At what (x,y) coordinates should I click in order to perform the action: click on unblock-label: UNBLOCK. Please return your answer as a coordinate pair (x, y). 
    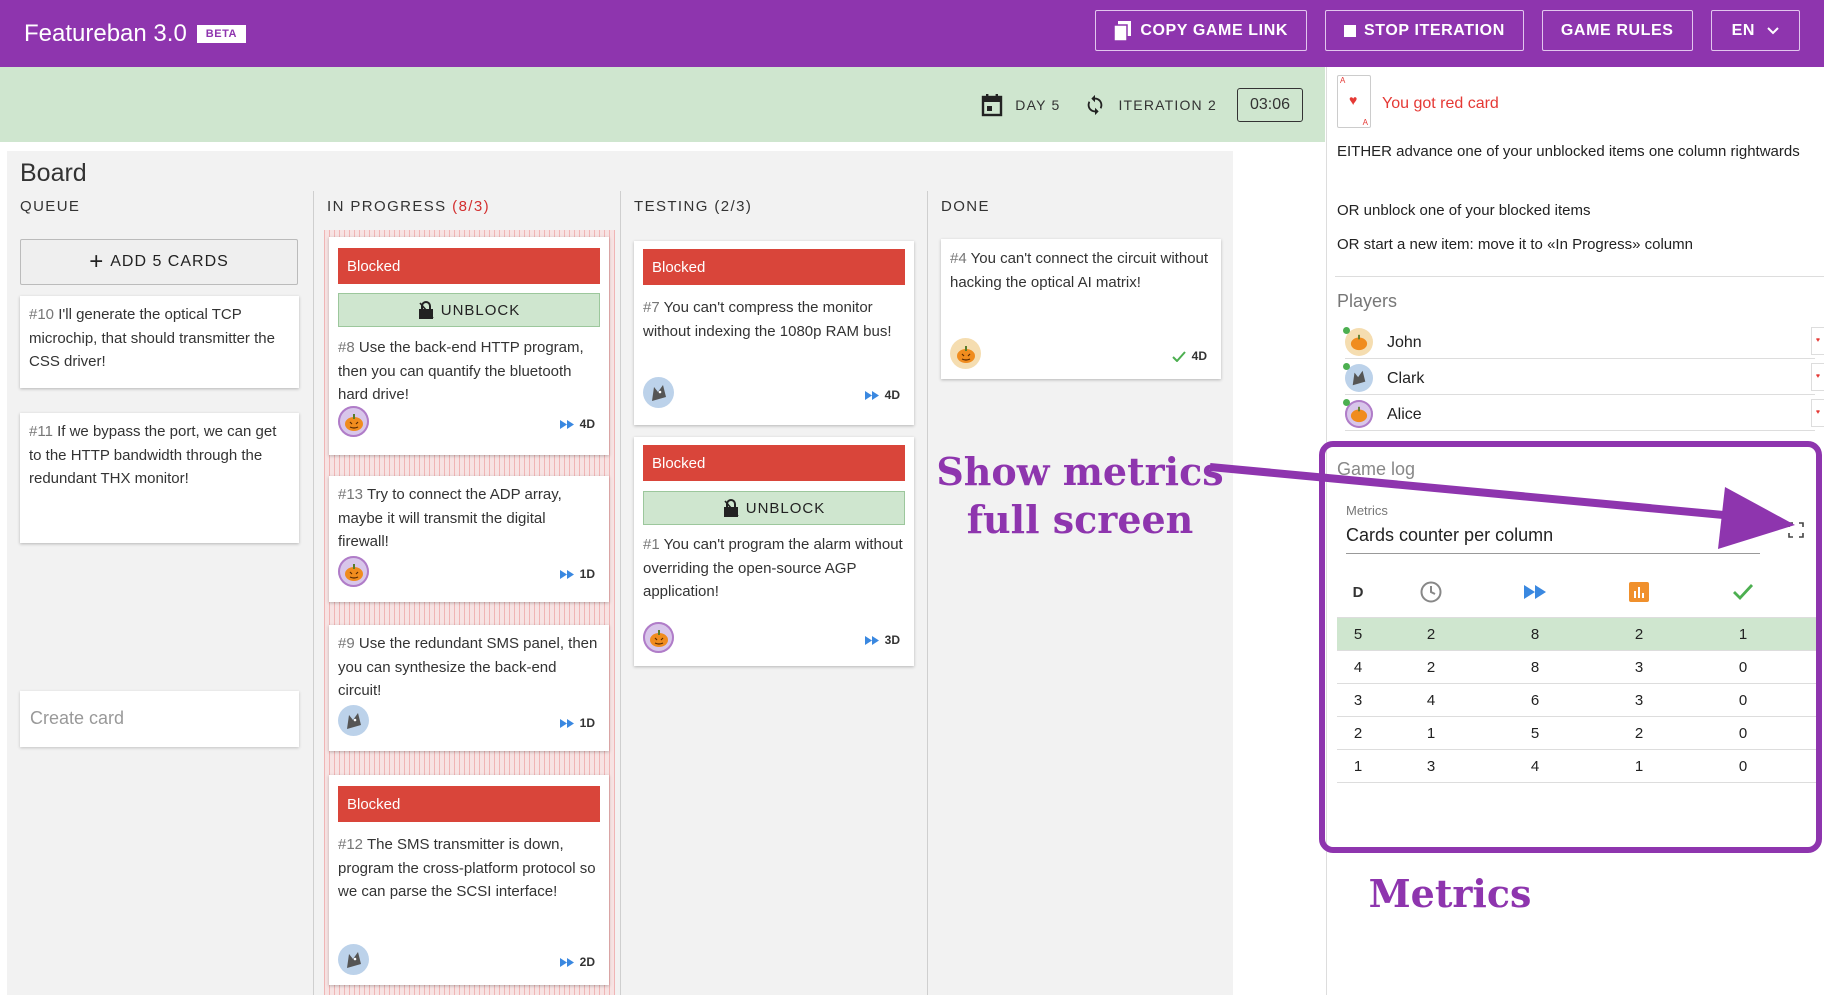
    Looking at the image, I should click on (480, 310).